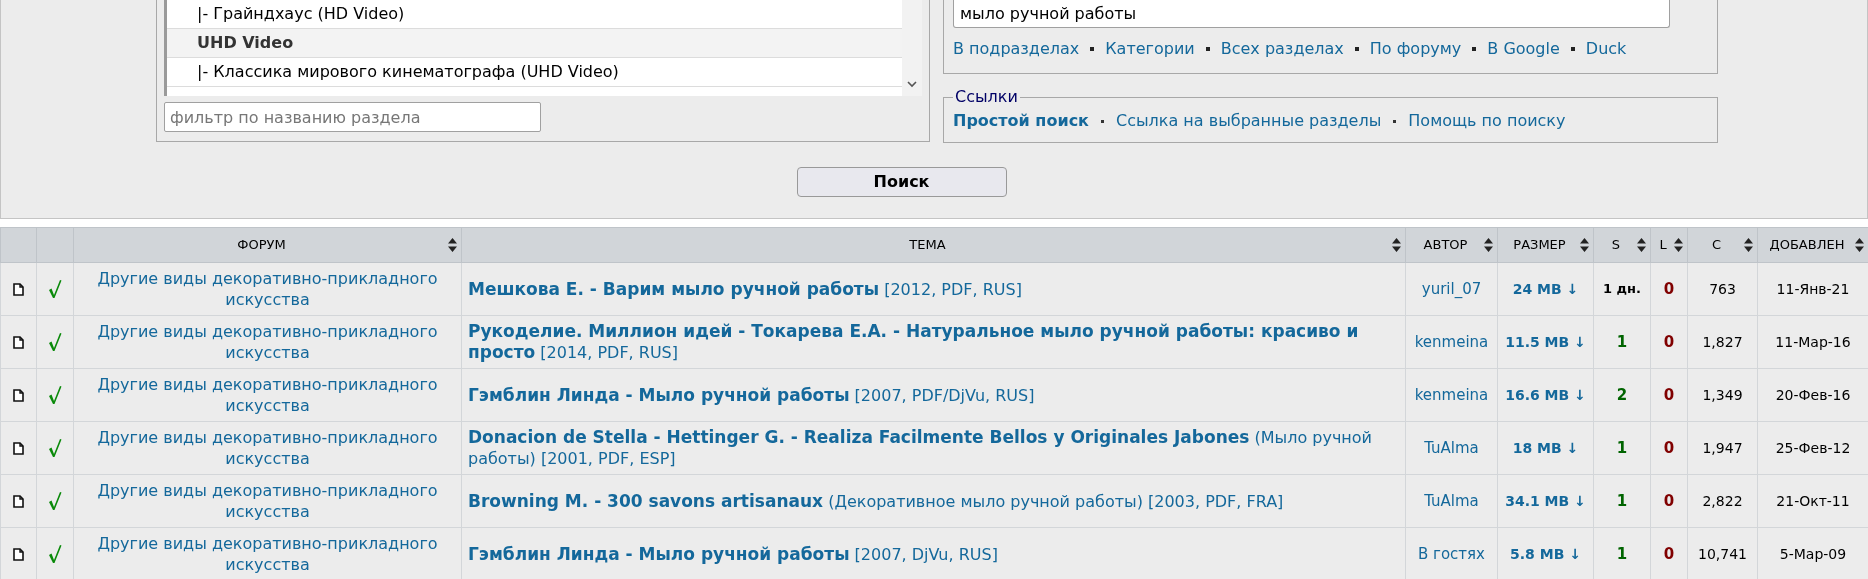  I want to click on completed-cell: 2,822, so click(1722, 501).